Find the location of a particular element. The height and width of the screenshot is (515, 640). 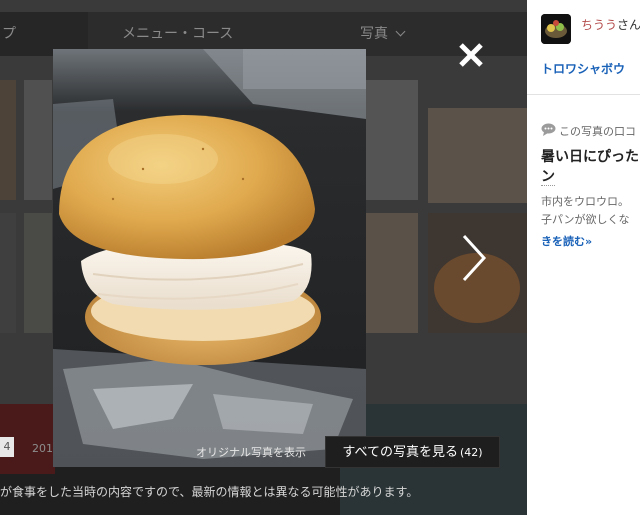

review-title-line: ン is located at coordinates (548, 177).